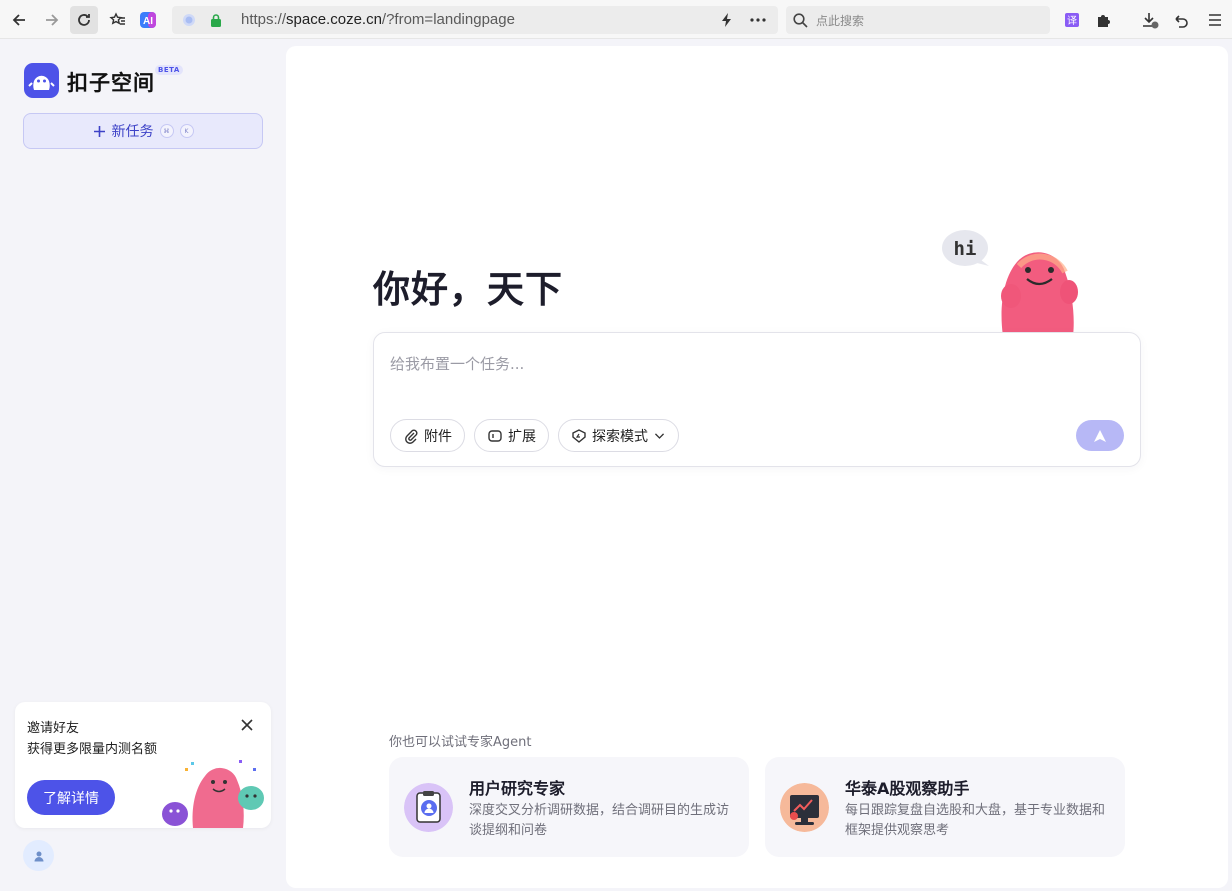 The width and height of the screenshot is (1232, 891). I want to click on svg-text: AI, so click(148, 21).